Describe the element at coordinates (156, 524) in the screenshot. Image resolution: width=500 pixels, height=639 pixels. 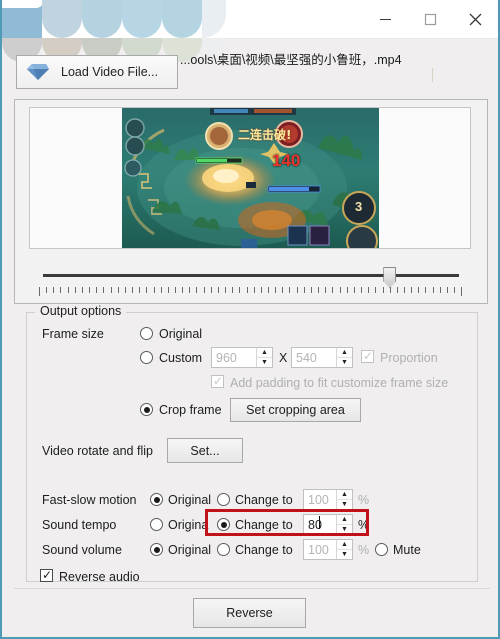
I see `sound-tempo-original-radio` at that location.